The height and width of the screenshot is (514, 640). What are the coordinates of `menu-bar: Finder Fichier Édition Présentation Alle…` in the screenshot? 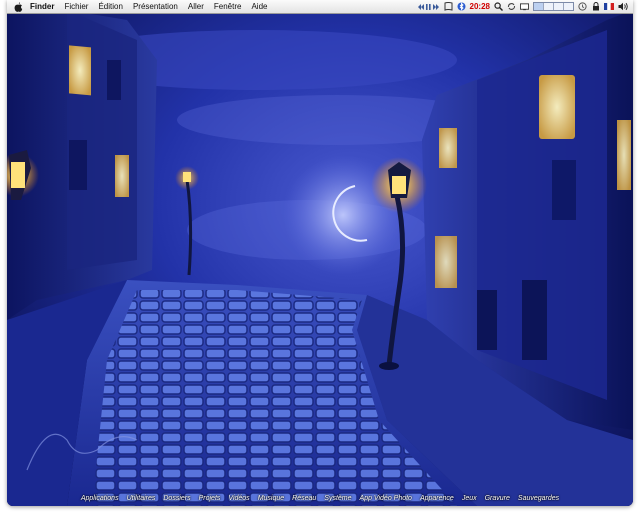 It's located at (320, 7).